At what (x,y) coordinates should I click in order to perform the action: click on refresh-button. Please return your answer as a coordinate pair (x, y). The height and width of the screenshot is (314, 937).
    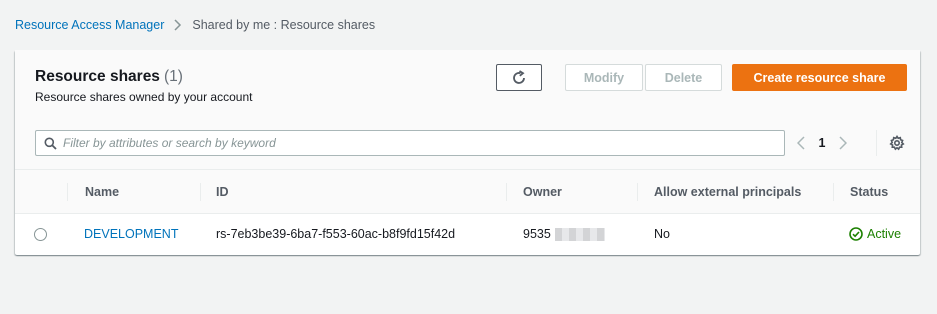
    Looking at the image, I should click on (519, 77).